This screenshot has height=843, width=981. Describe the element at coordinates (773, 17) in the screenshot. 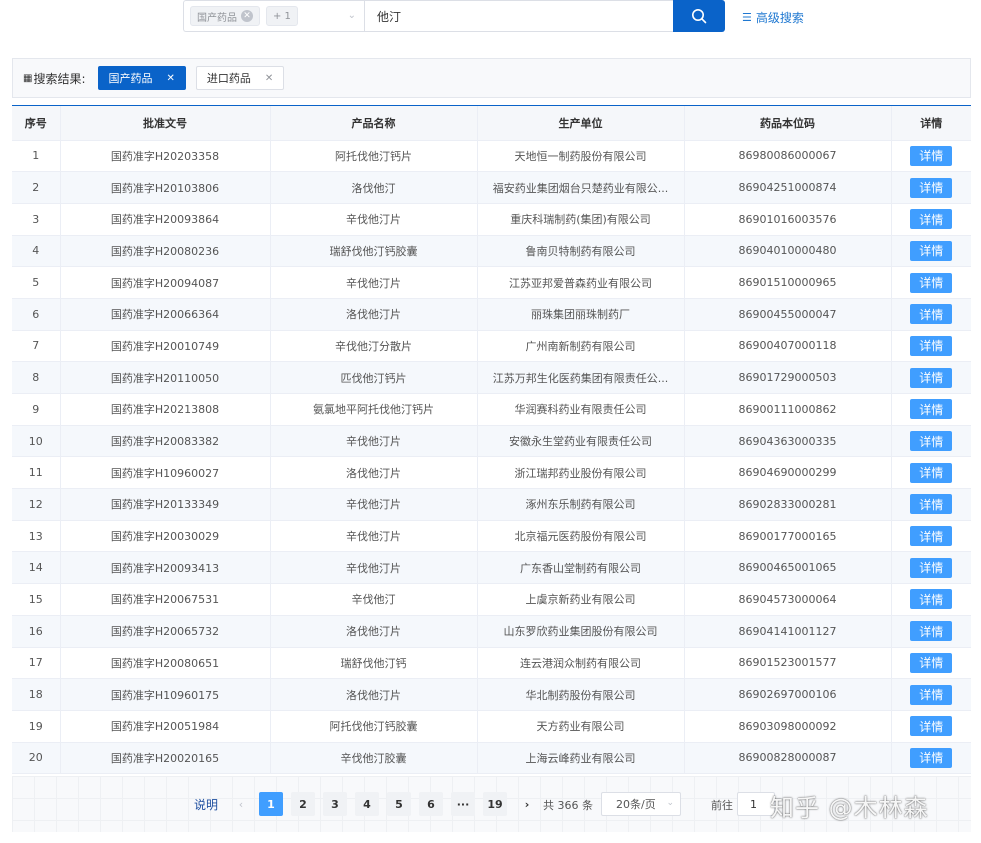

I see `advanced-search-link: ☰ 高级搜索` at that location.